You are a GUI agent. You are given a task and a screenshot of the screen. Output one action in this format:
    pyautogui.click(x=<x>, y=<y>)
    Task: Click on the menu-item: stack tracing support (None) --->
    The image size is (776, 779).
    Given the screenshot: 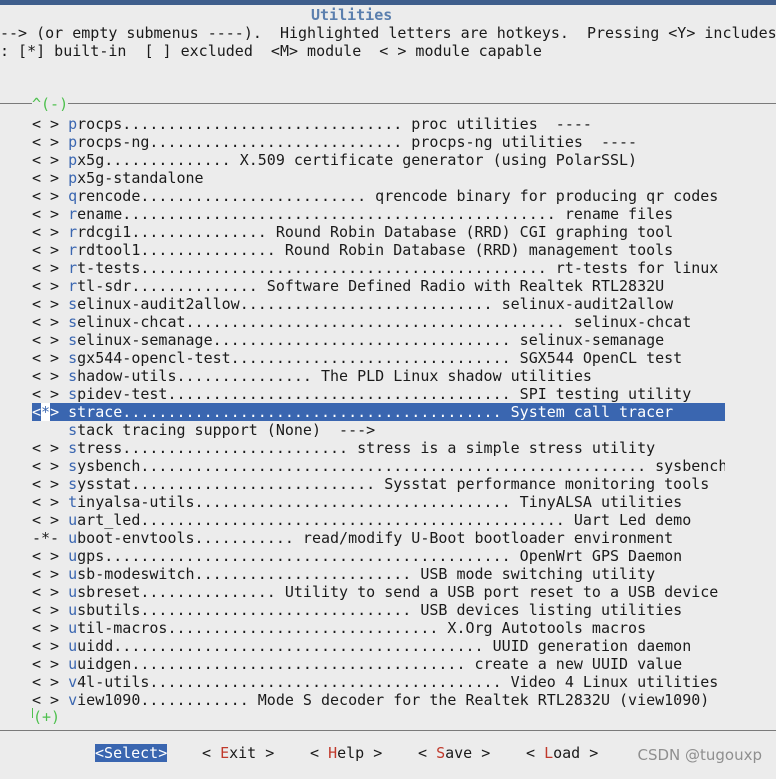 What is the action you would take?
    pyautogui.click(x=378, y=430)
    